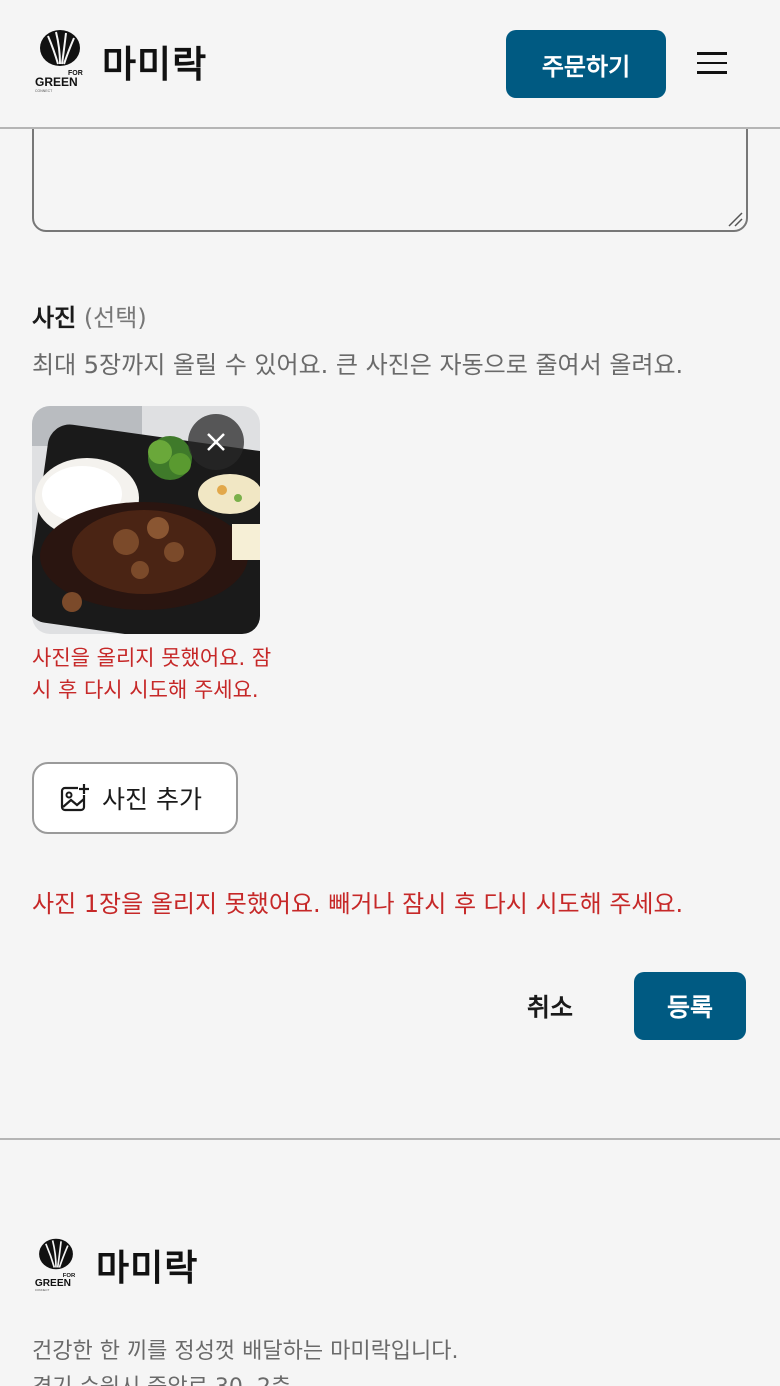  I want to click on photo-section-label: 사진 (선택), so click(89, 315).